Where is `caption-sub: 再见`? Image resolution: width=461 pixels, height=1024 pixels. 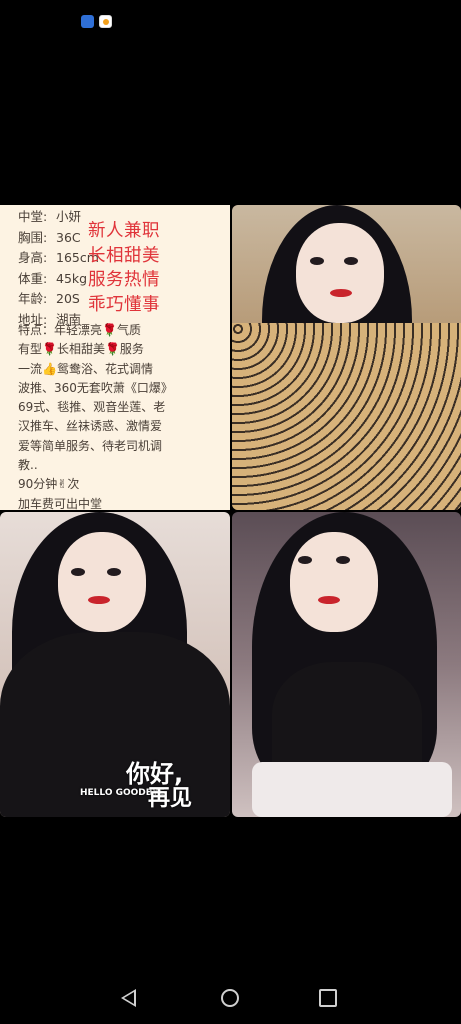 caption-sub: 再见 is located at coordinates (170, 798).